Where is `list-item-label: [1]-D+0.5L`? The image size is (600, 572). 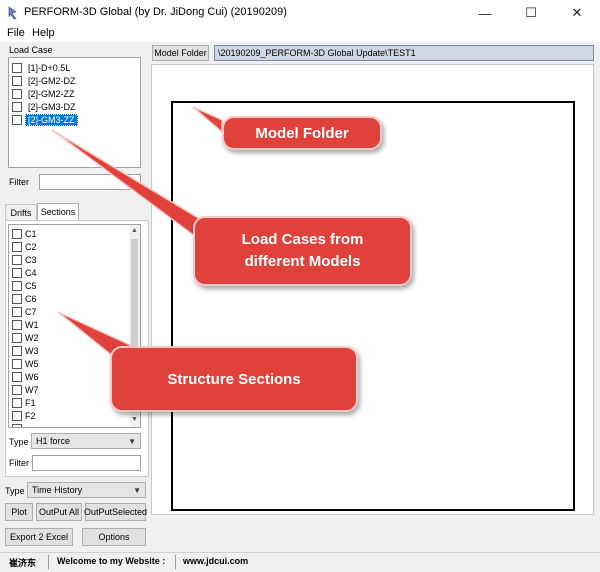 list-item-label: [1]-D+0.5L is located at coordinates (49, 67).